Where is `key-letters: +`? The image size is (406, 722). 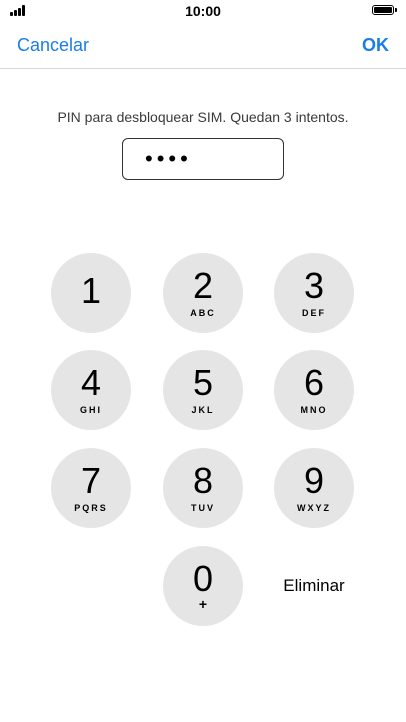
key-letters: + is located at coordinates (203, 604).